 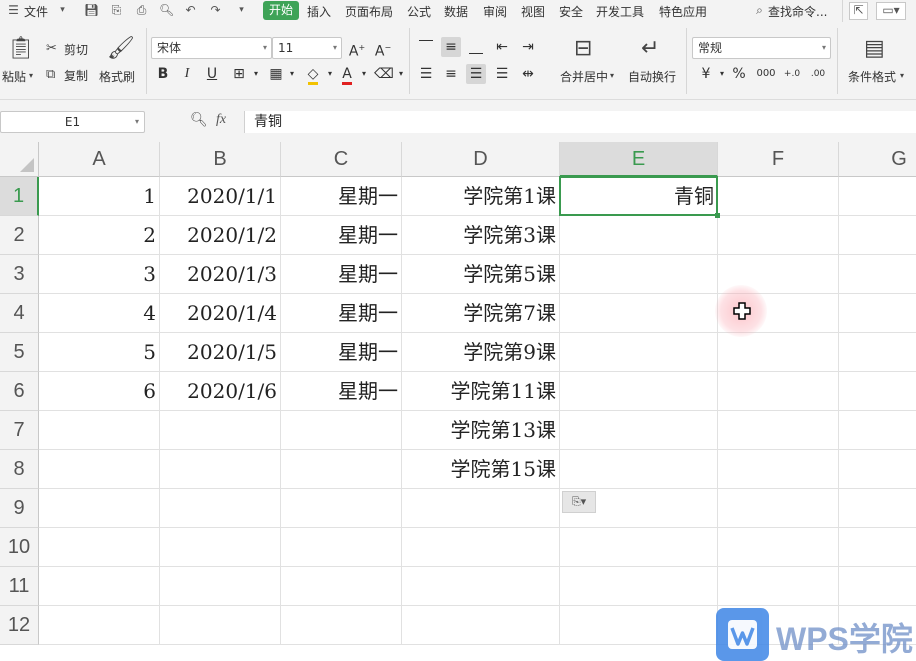 What do you see at coordinates (639, 547) in the screenshot?
I see `cell-e10` at bounding box center [639, 547].